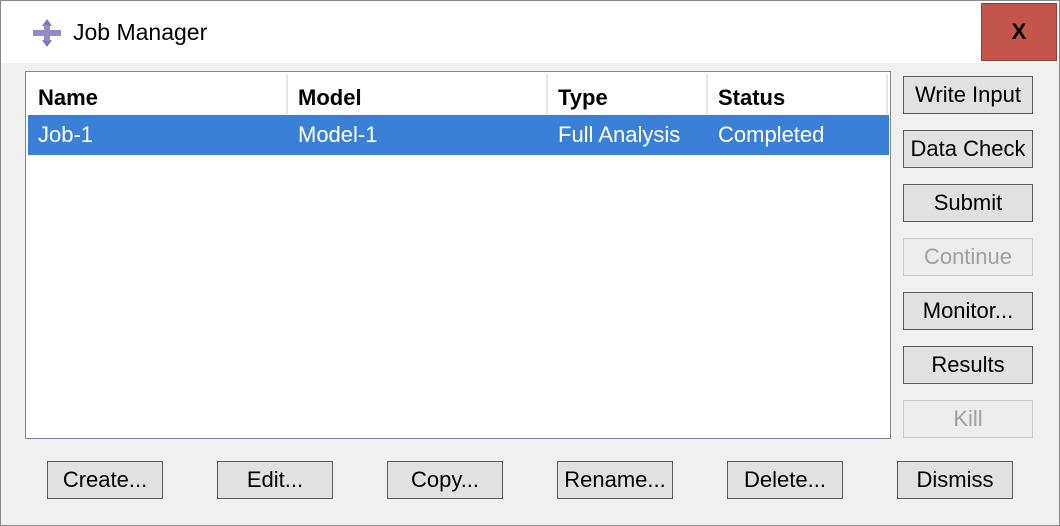 The width and height of the screenshot is (1060, 526). Describe the element at coordinates (968, 257) in the screenshot. I see `continue-button: Continue` at that location.